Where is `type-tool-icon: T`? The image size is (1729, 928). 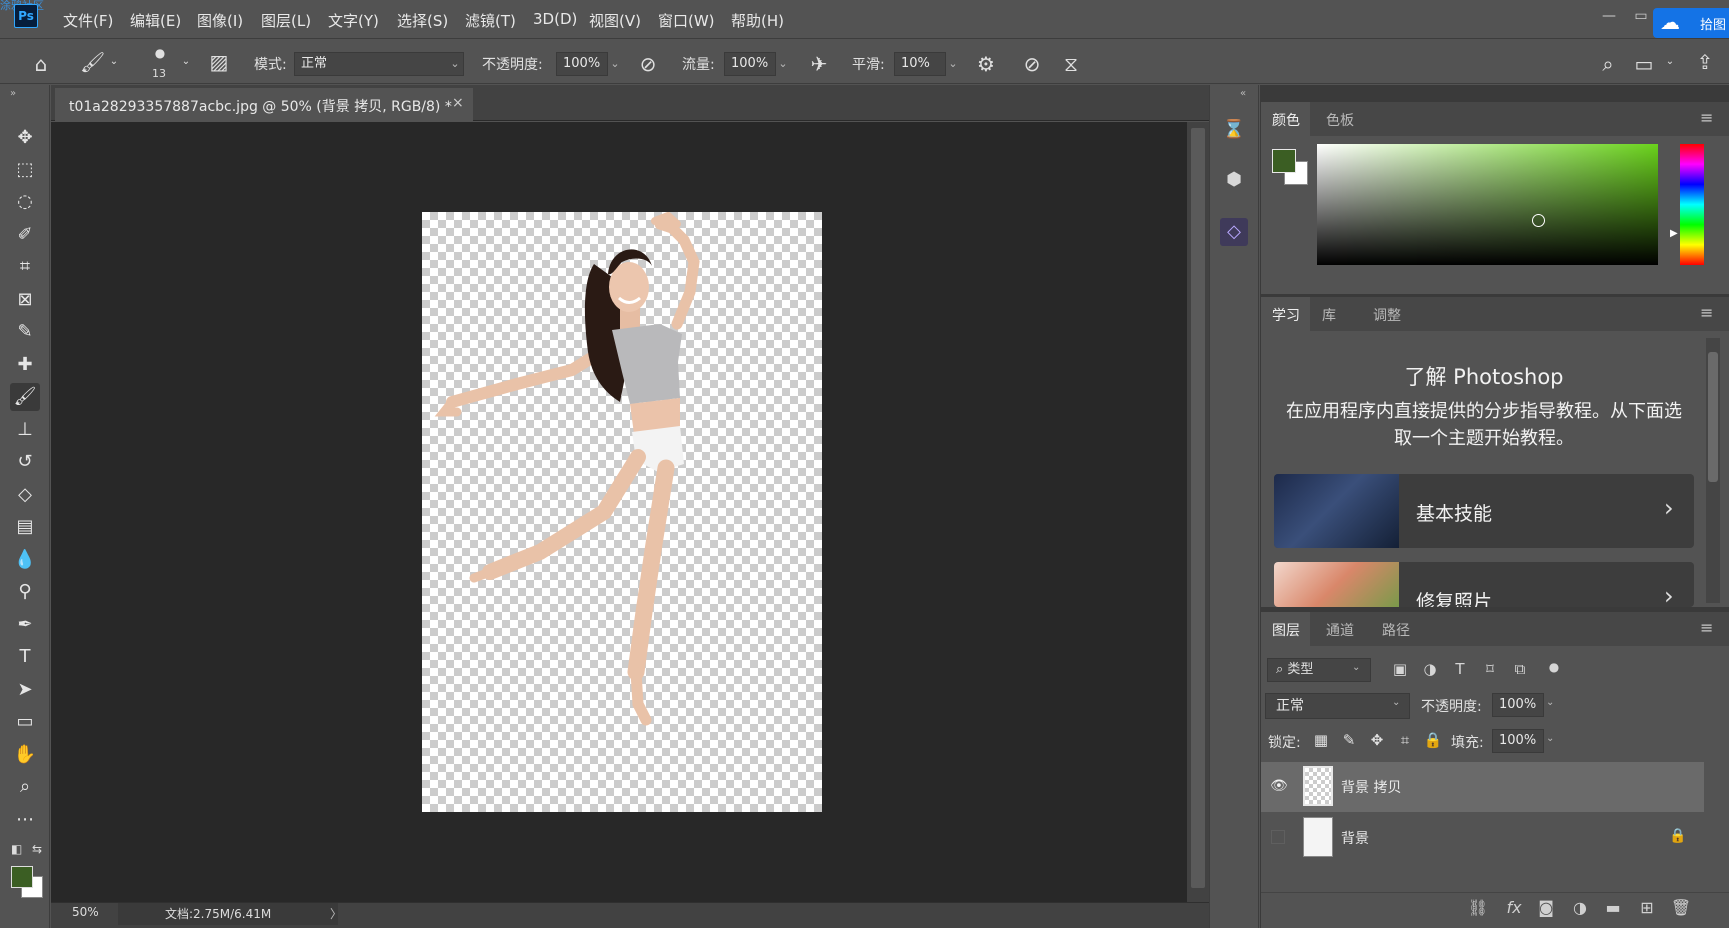 type-tool-icon: T is located at coordinates (25, 657).